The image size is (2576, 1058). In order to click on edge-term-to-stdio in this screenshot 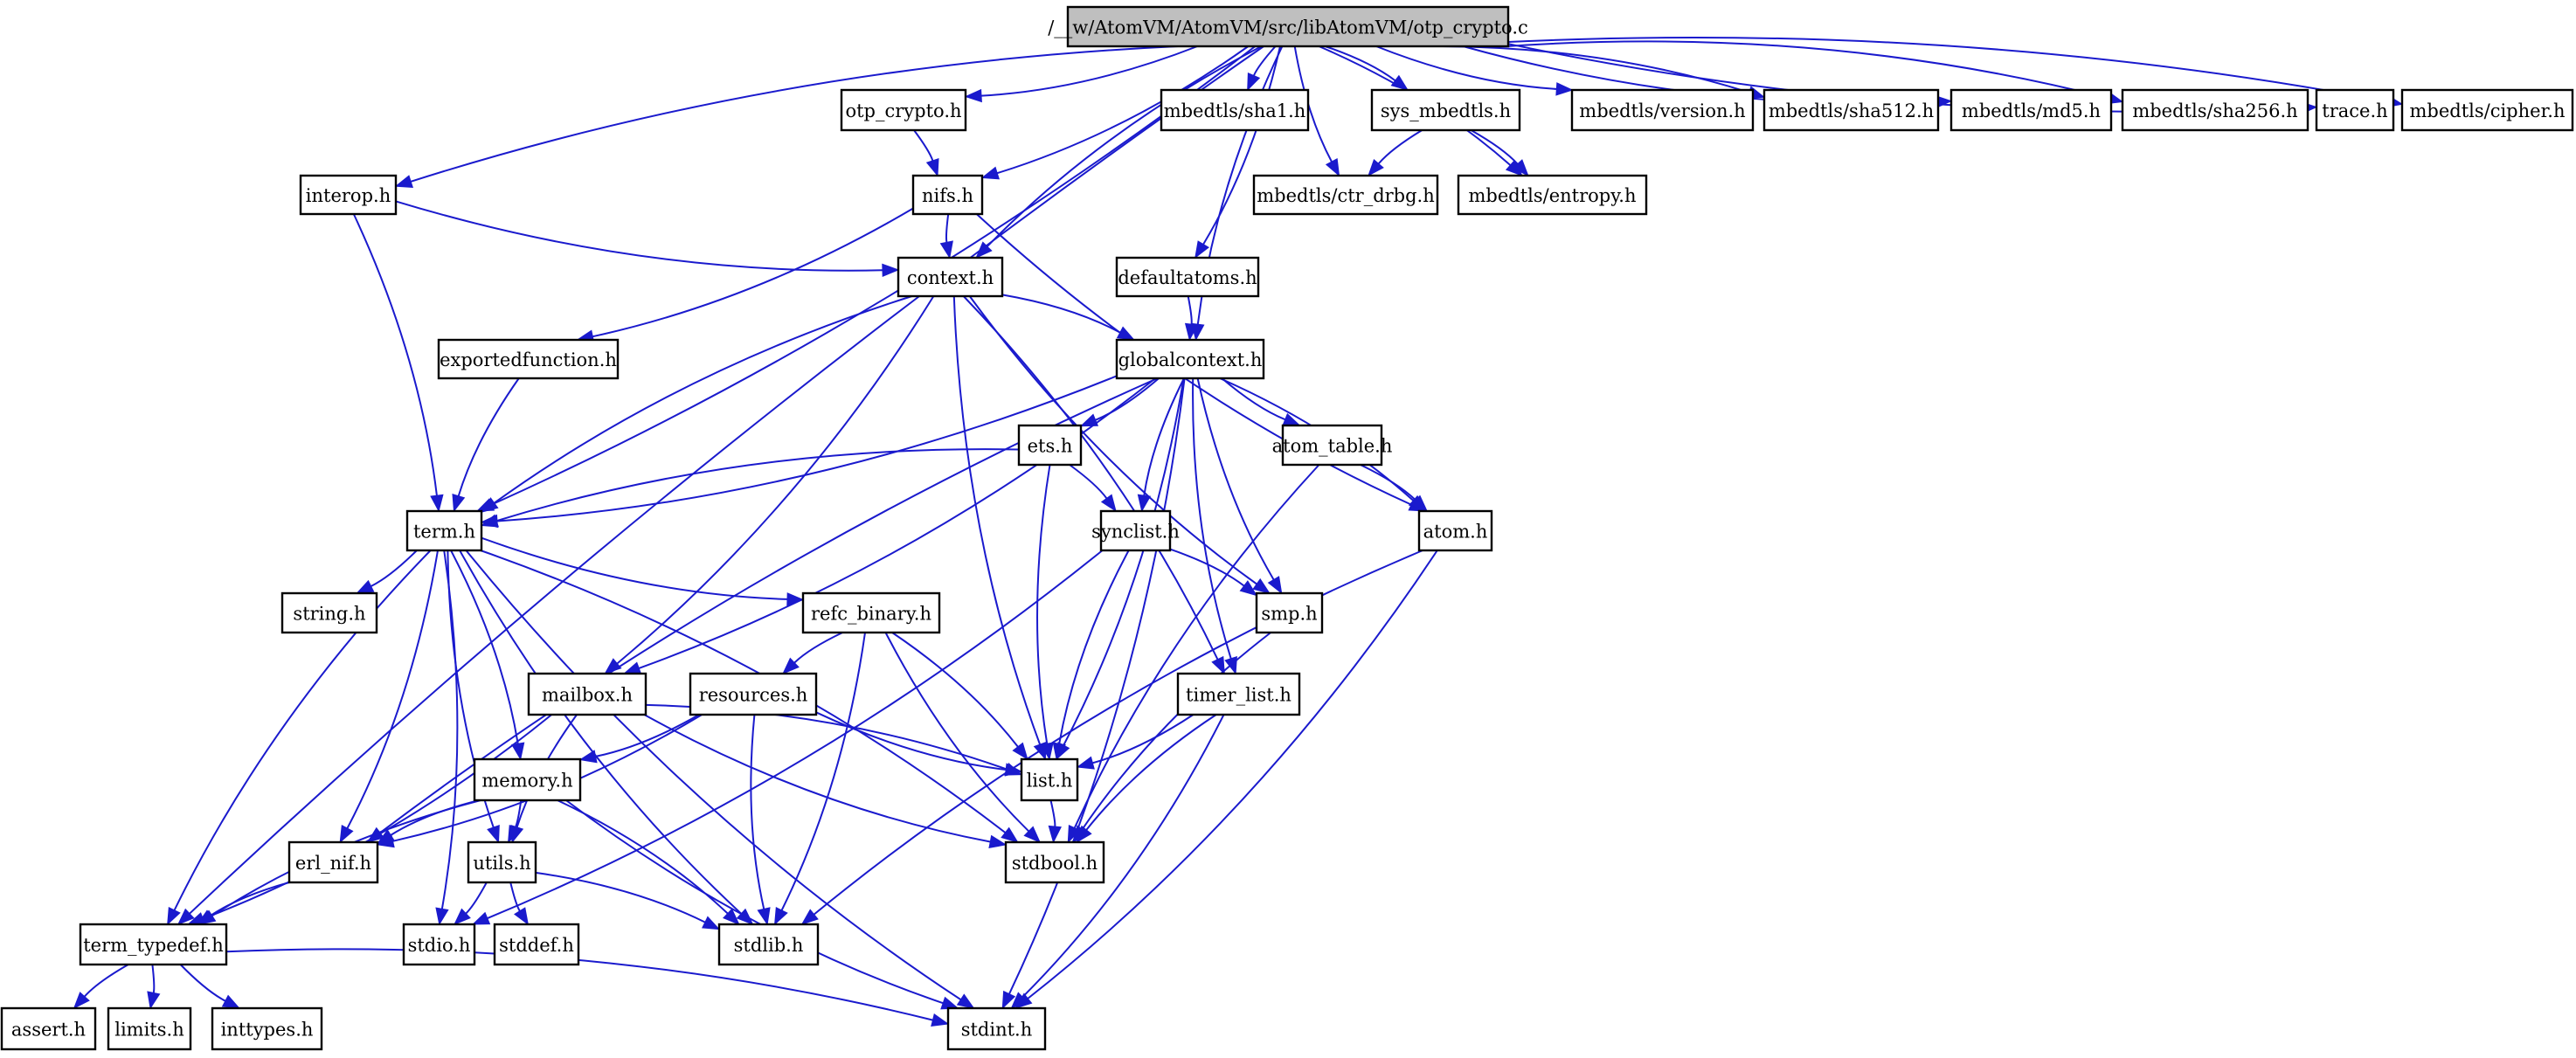, I will do `click(447, 738)`.